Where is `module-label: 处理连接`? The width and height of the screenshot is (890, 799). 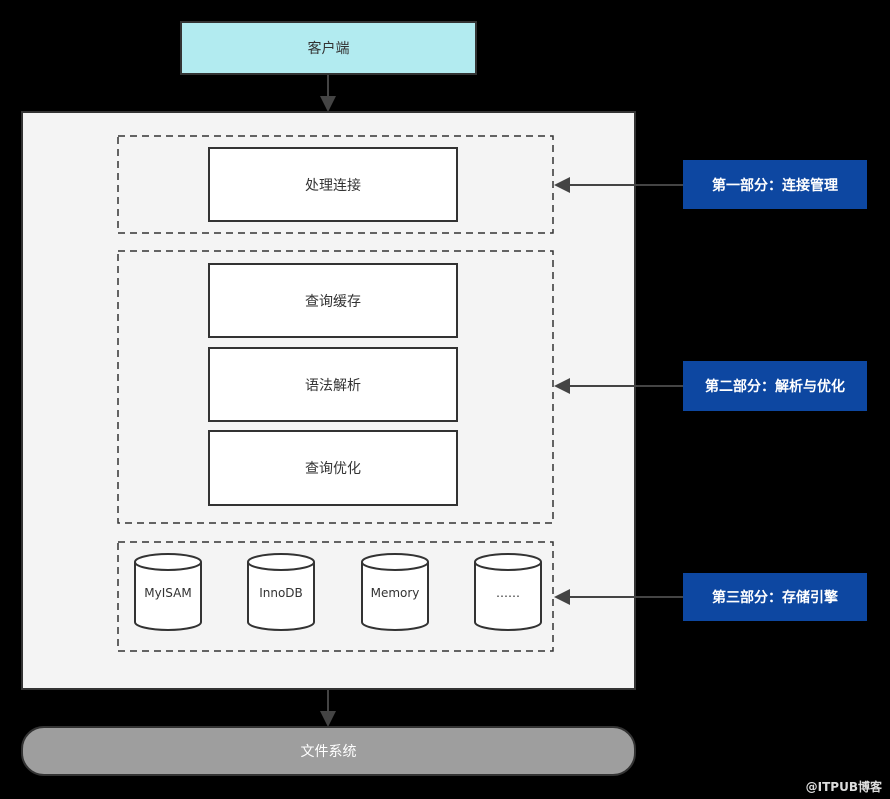 module-label: 处理连接 is located at coordinates (333, 185).